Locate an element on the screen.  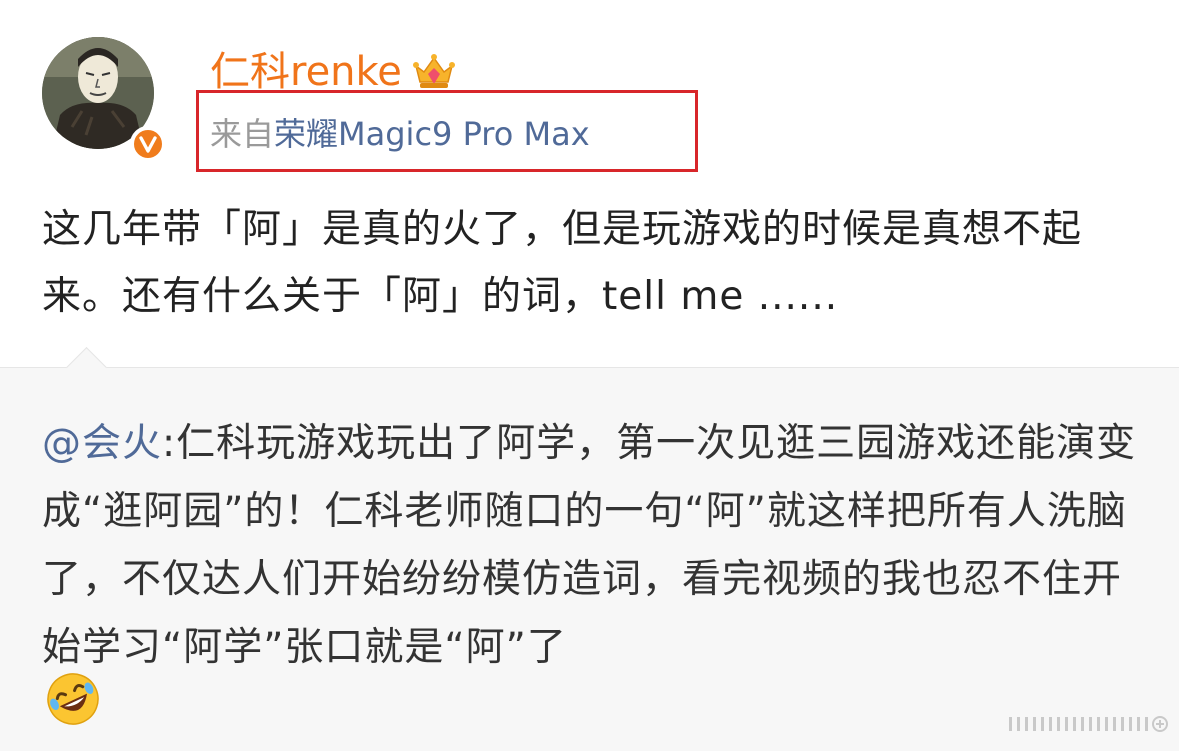
source-device: 荣耀Magic9 Pro Max is located at coordinates (432, 134).